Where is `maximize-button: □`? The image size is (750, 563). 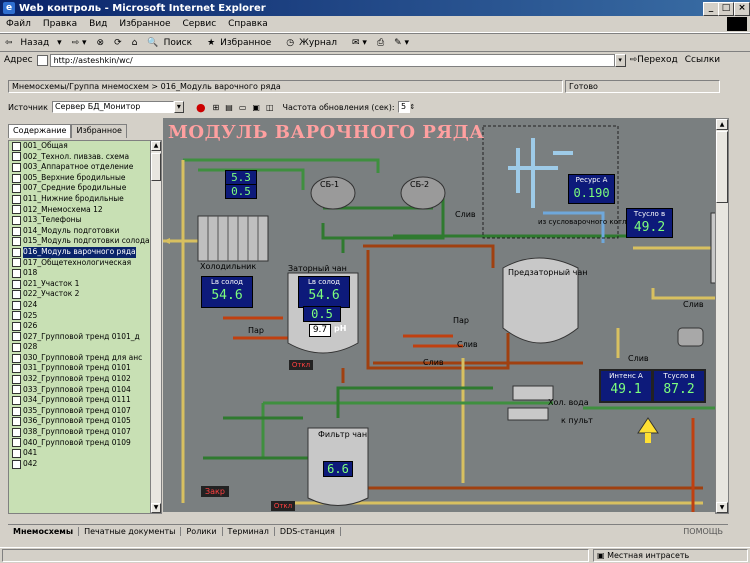
maximize-button: □ is located at coordinates (726, 9).